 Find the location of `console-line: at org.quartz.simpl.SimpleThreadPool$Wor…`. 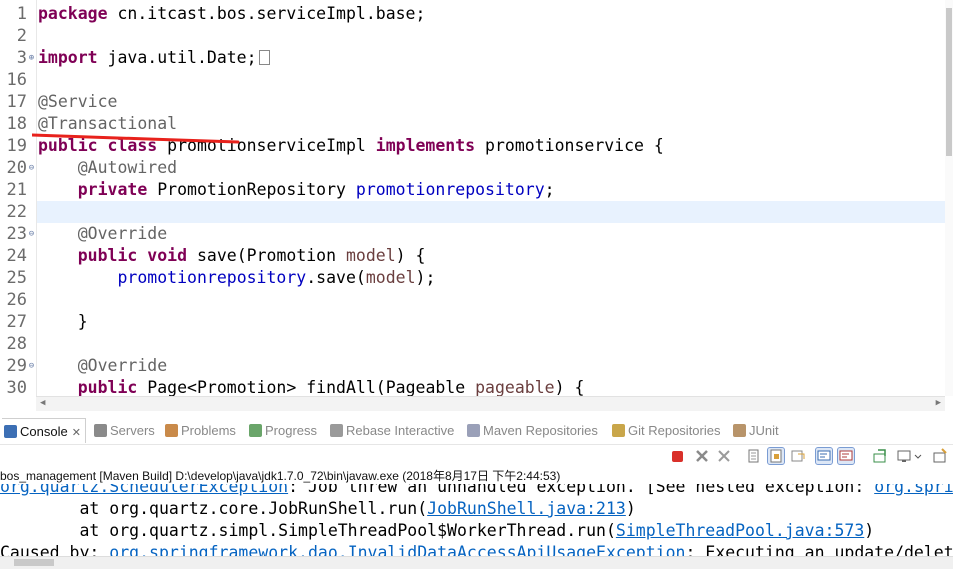

console-line: at org.quartz.simpl.SimpleThreadPool$Wor… is located at coordinates (437, 531).